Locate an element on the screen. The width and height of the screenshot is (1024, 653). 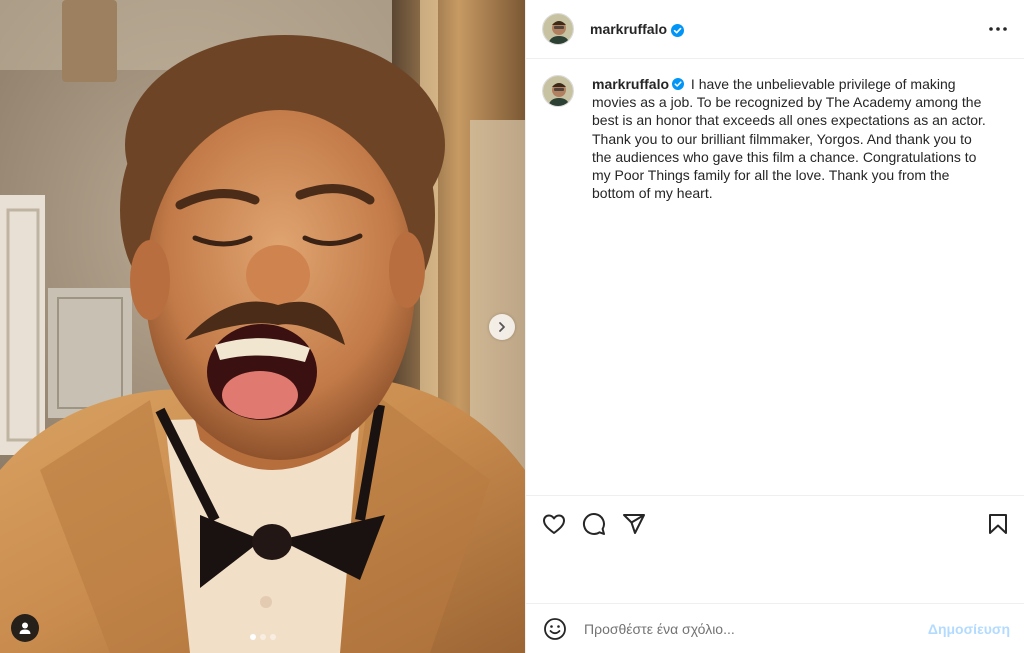
comment-input is located at coordinates (755, 628).